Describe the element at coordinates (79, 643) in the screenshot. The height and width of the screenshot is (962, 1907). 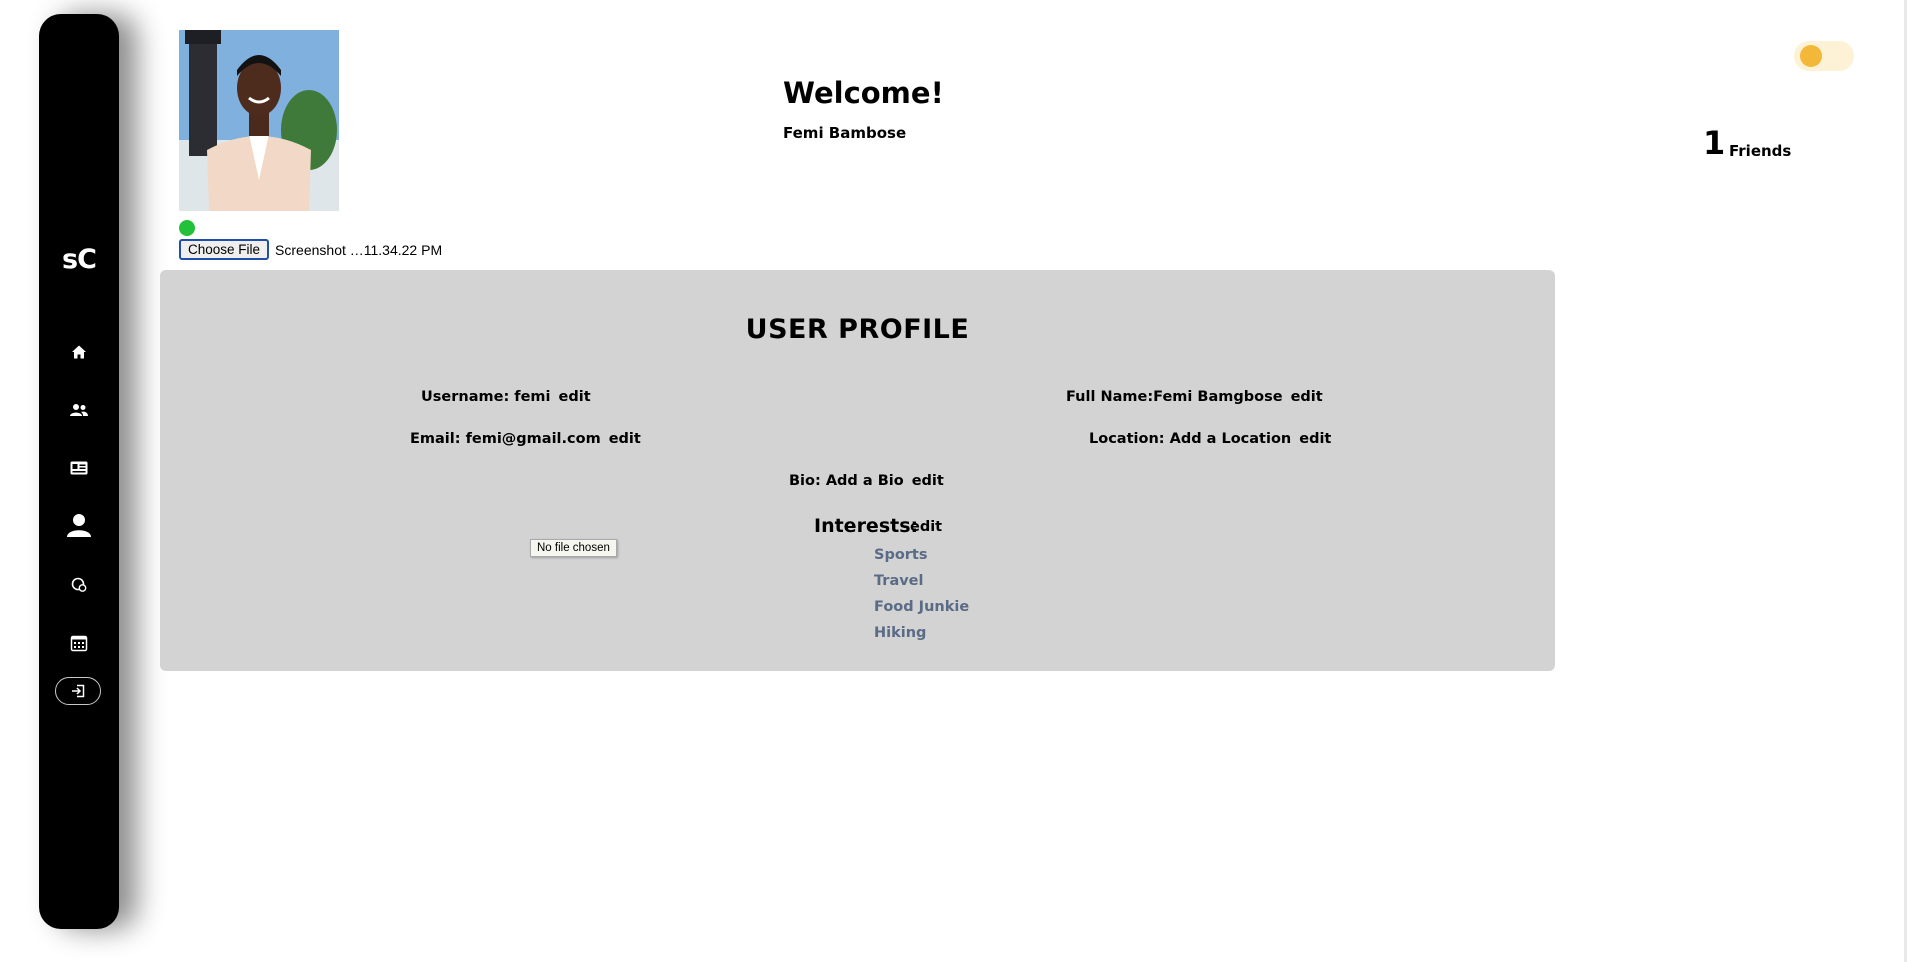
I see `calendar-icon` at that location.